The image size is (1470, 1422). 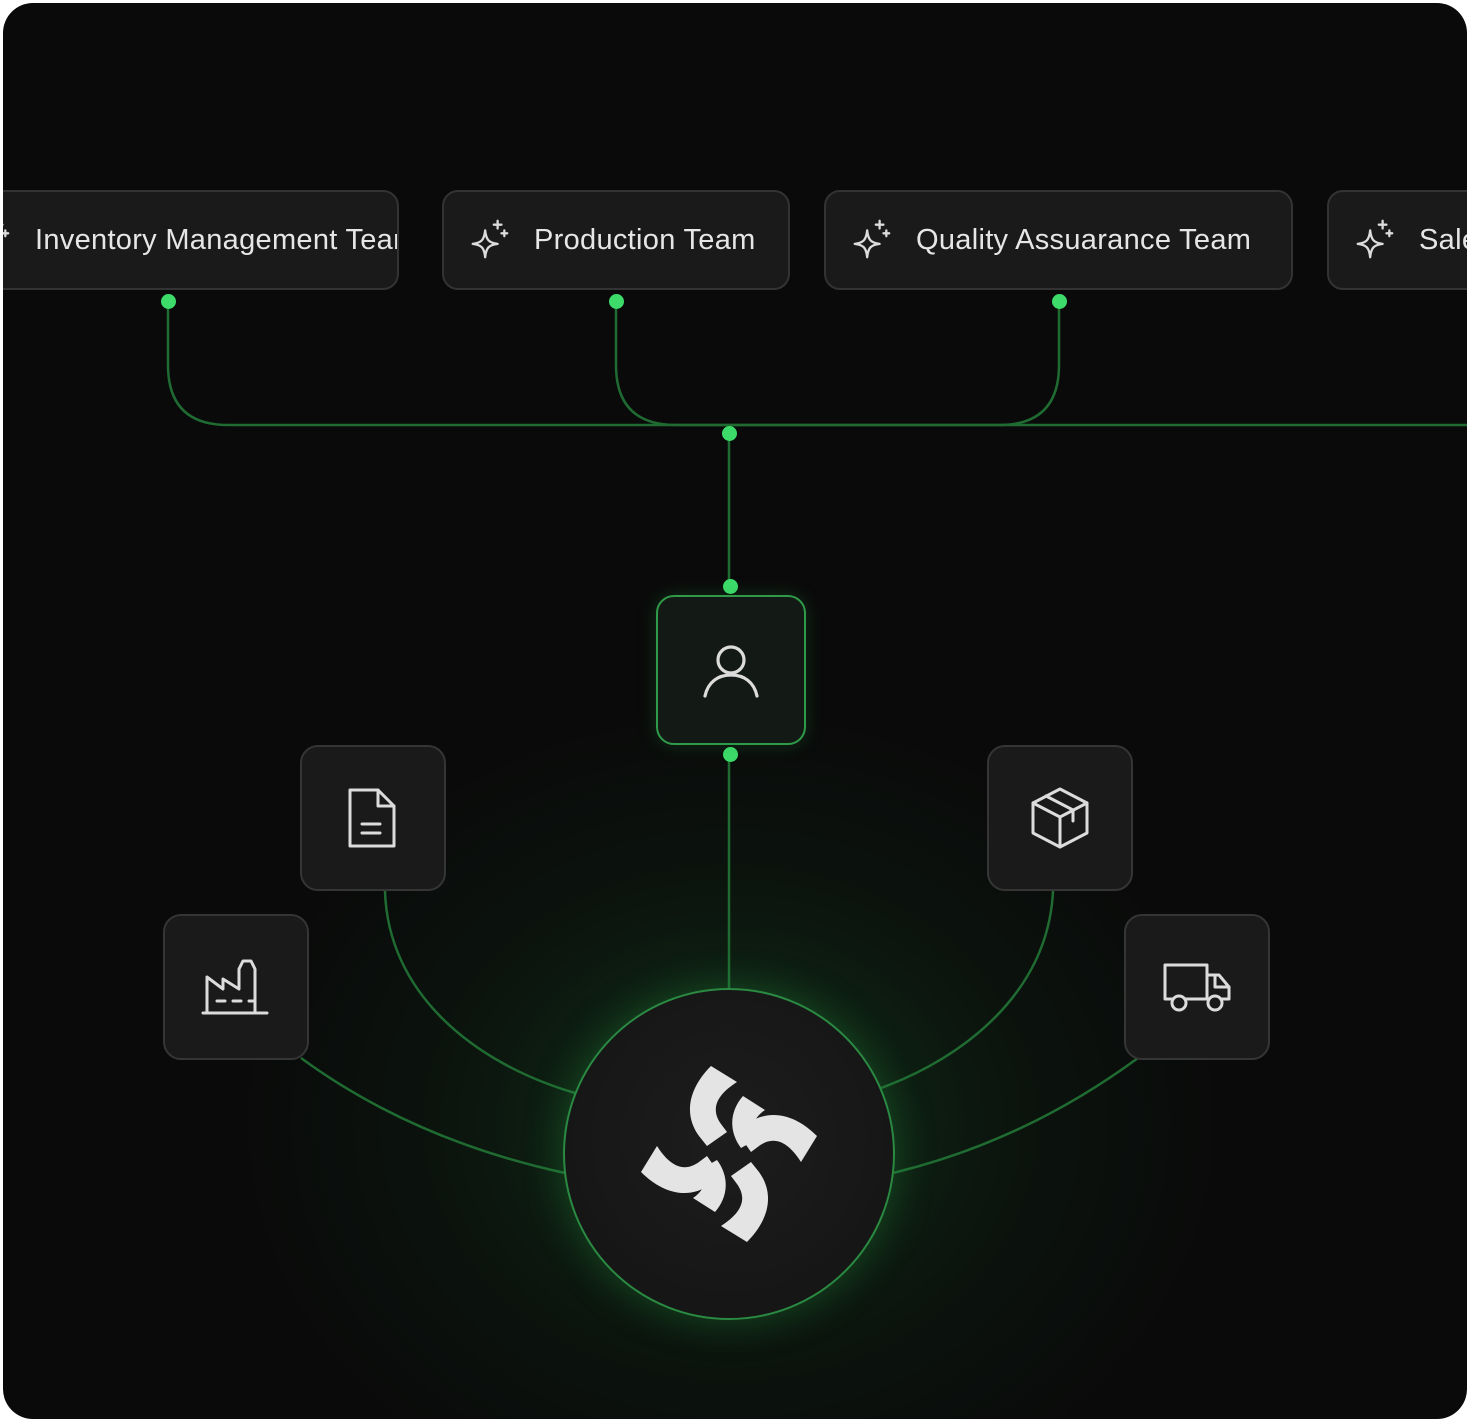 I want to click on team-card-quality: Quality Assuarance Team, so click(x=1058, y=240).